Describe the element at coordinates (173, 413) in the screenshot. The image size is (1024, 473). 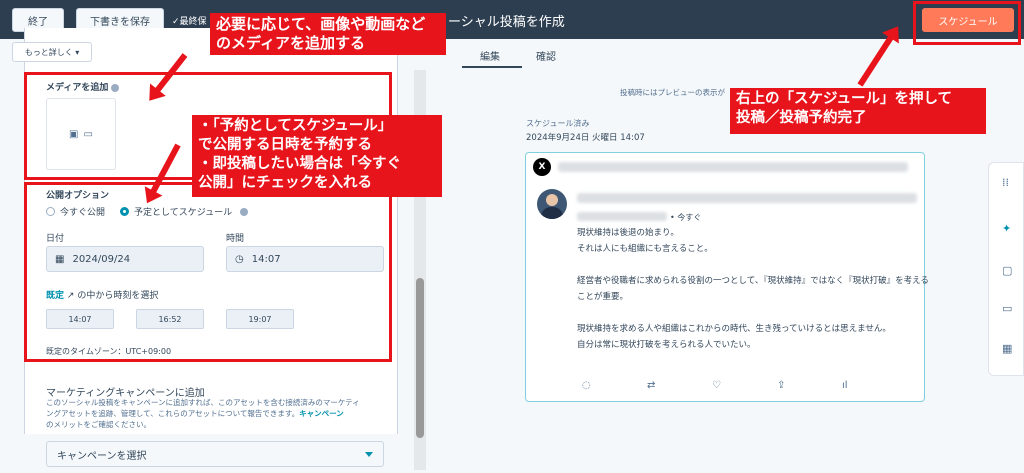
I see `marketing-desc-2: ングアセットを追跡、管理して、これらのアセットについて報告できます。` at that location.